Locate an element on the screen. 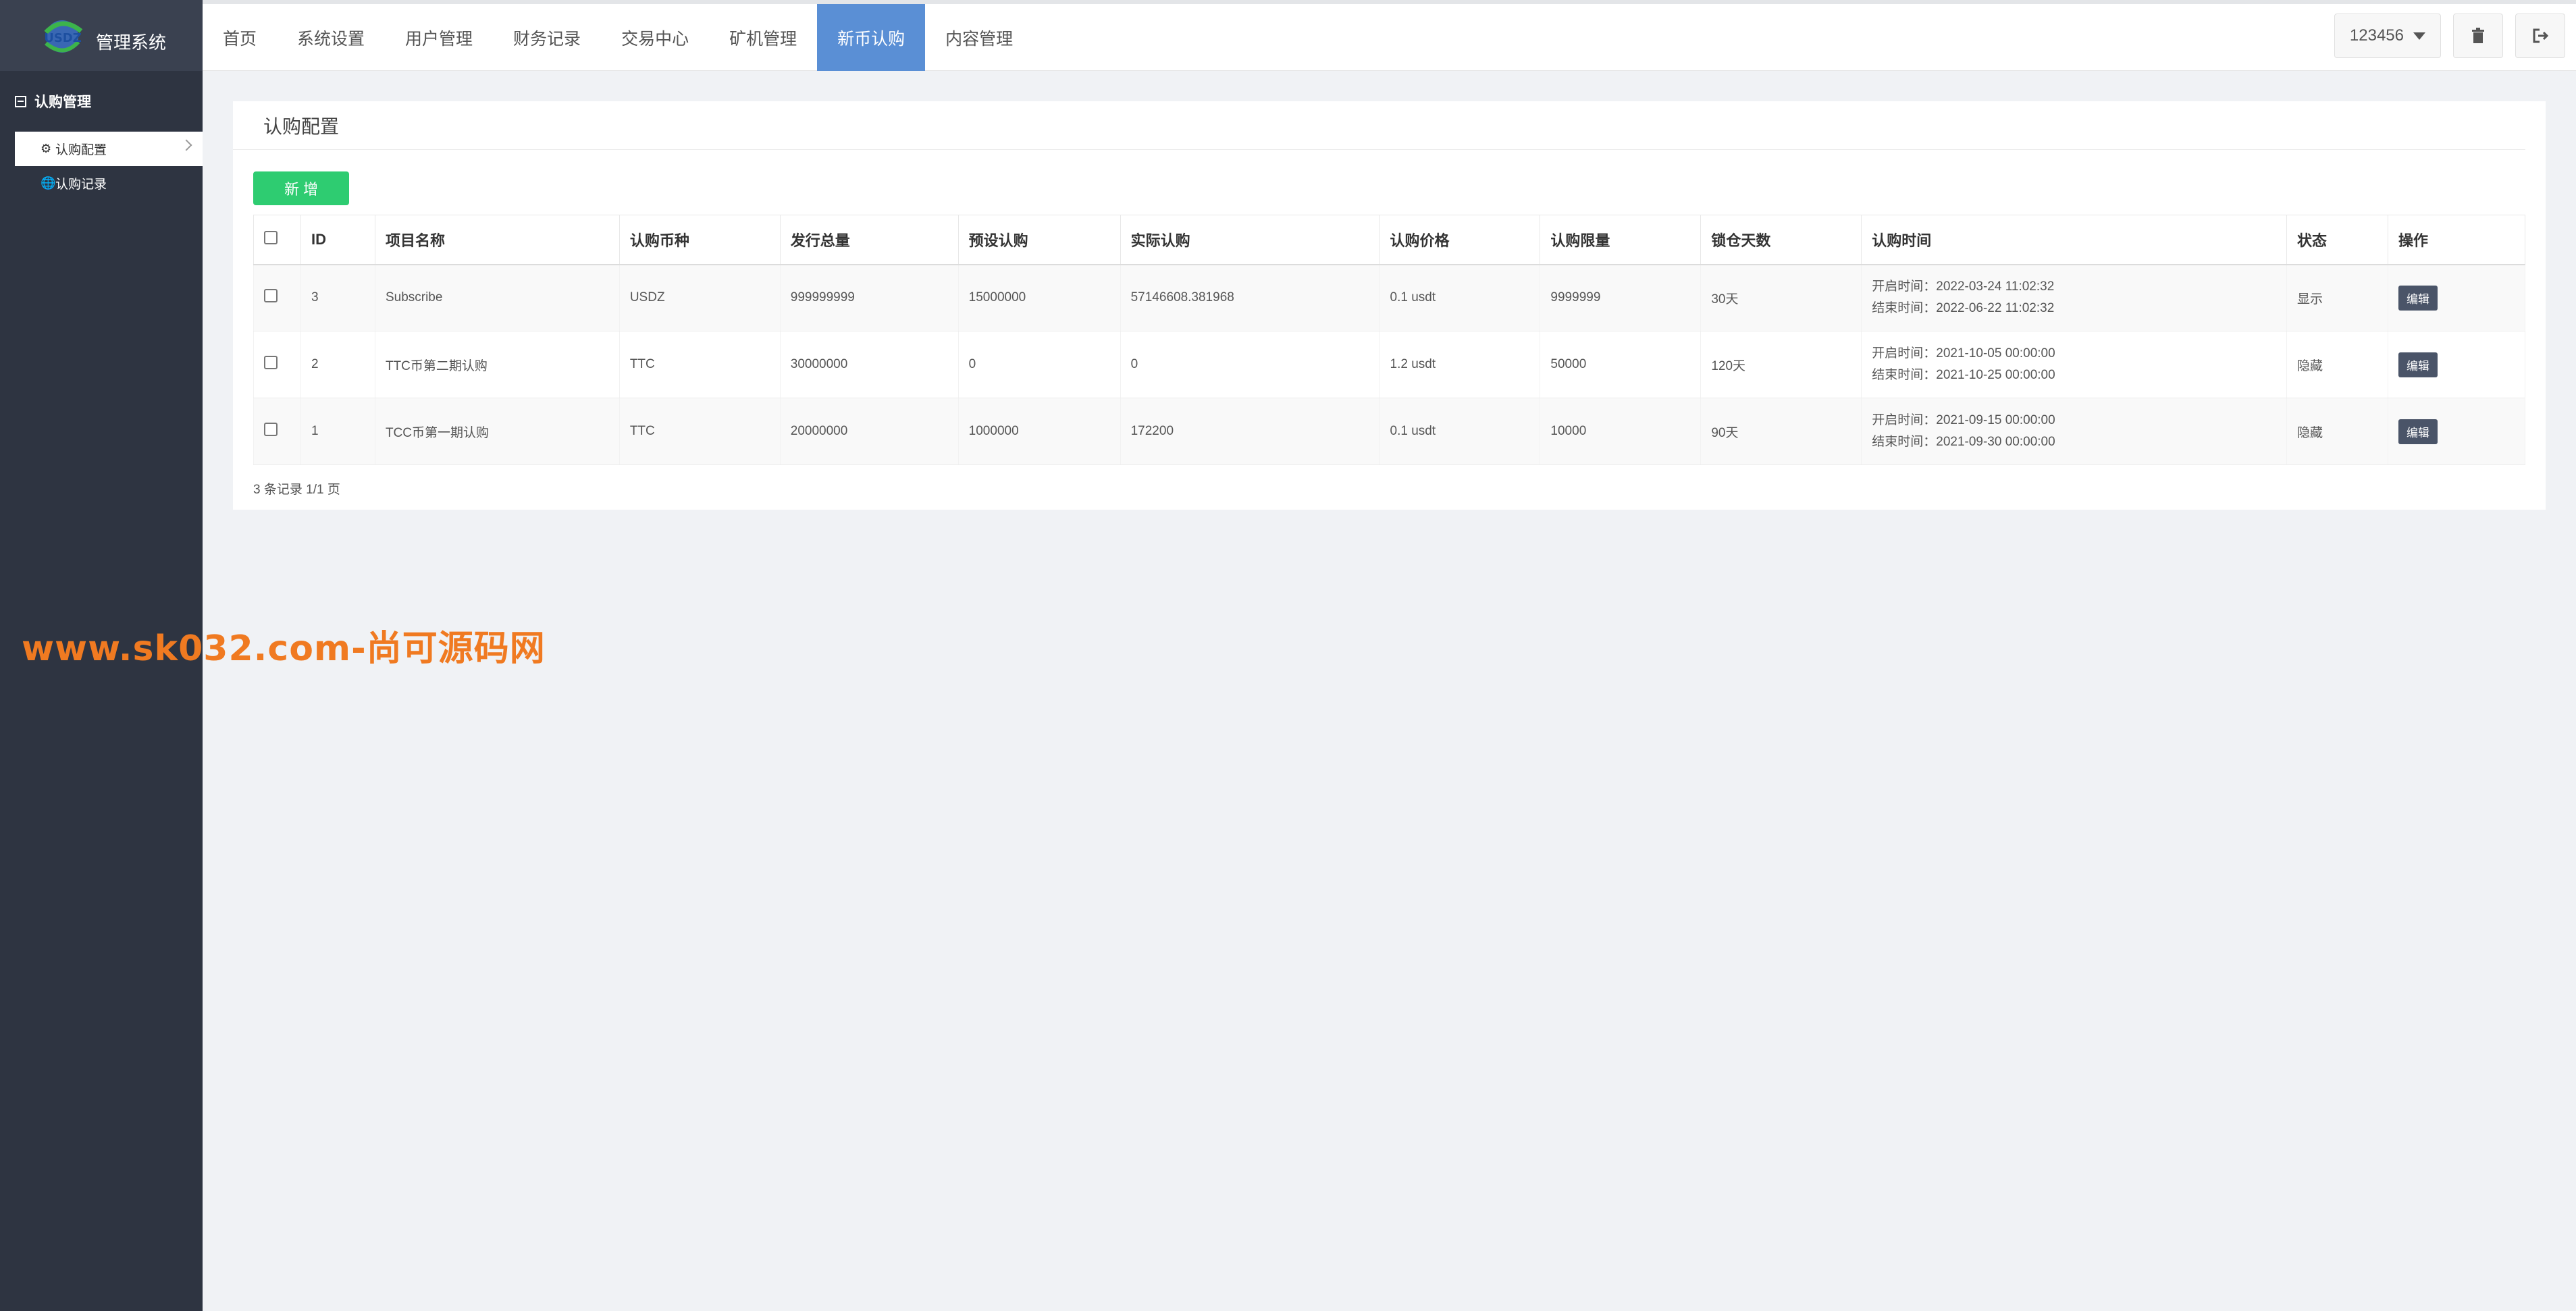  cell-id: 2 is located at coordinates (337, 364).